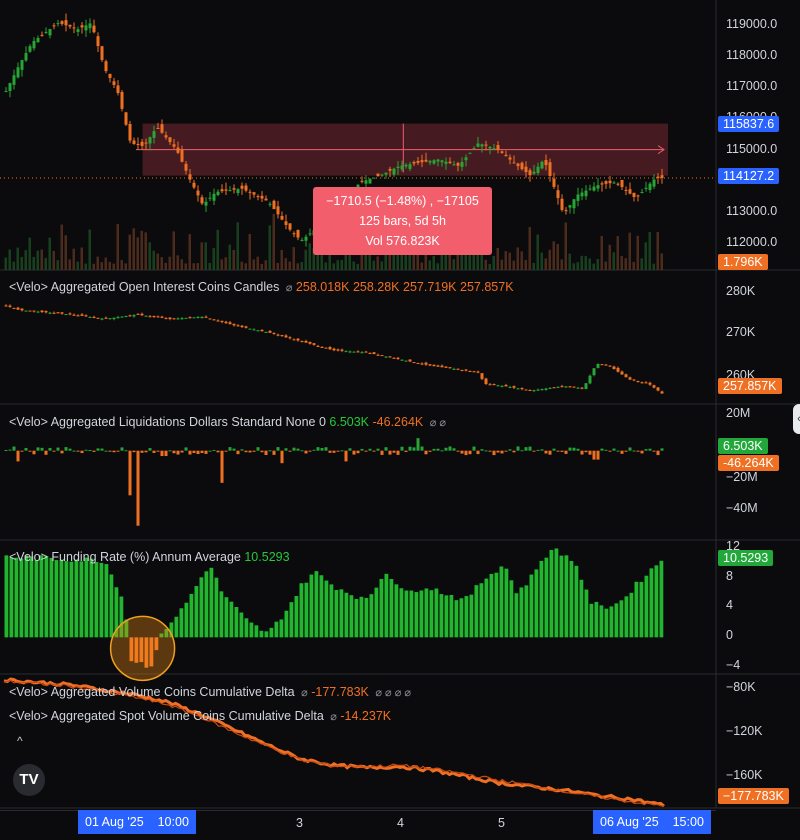 This screenshot has height=840, width=800. Describe the element at coordinates (796, 419) in the screenshot. I see `expand-panel-icon: ‹` at that location.